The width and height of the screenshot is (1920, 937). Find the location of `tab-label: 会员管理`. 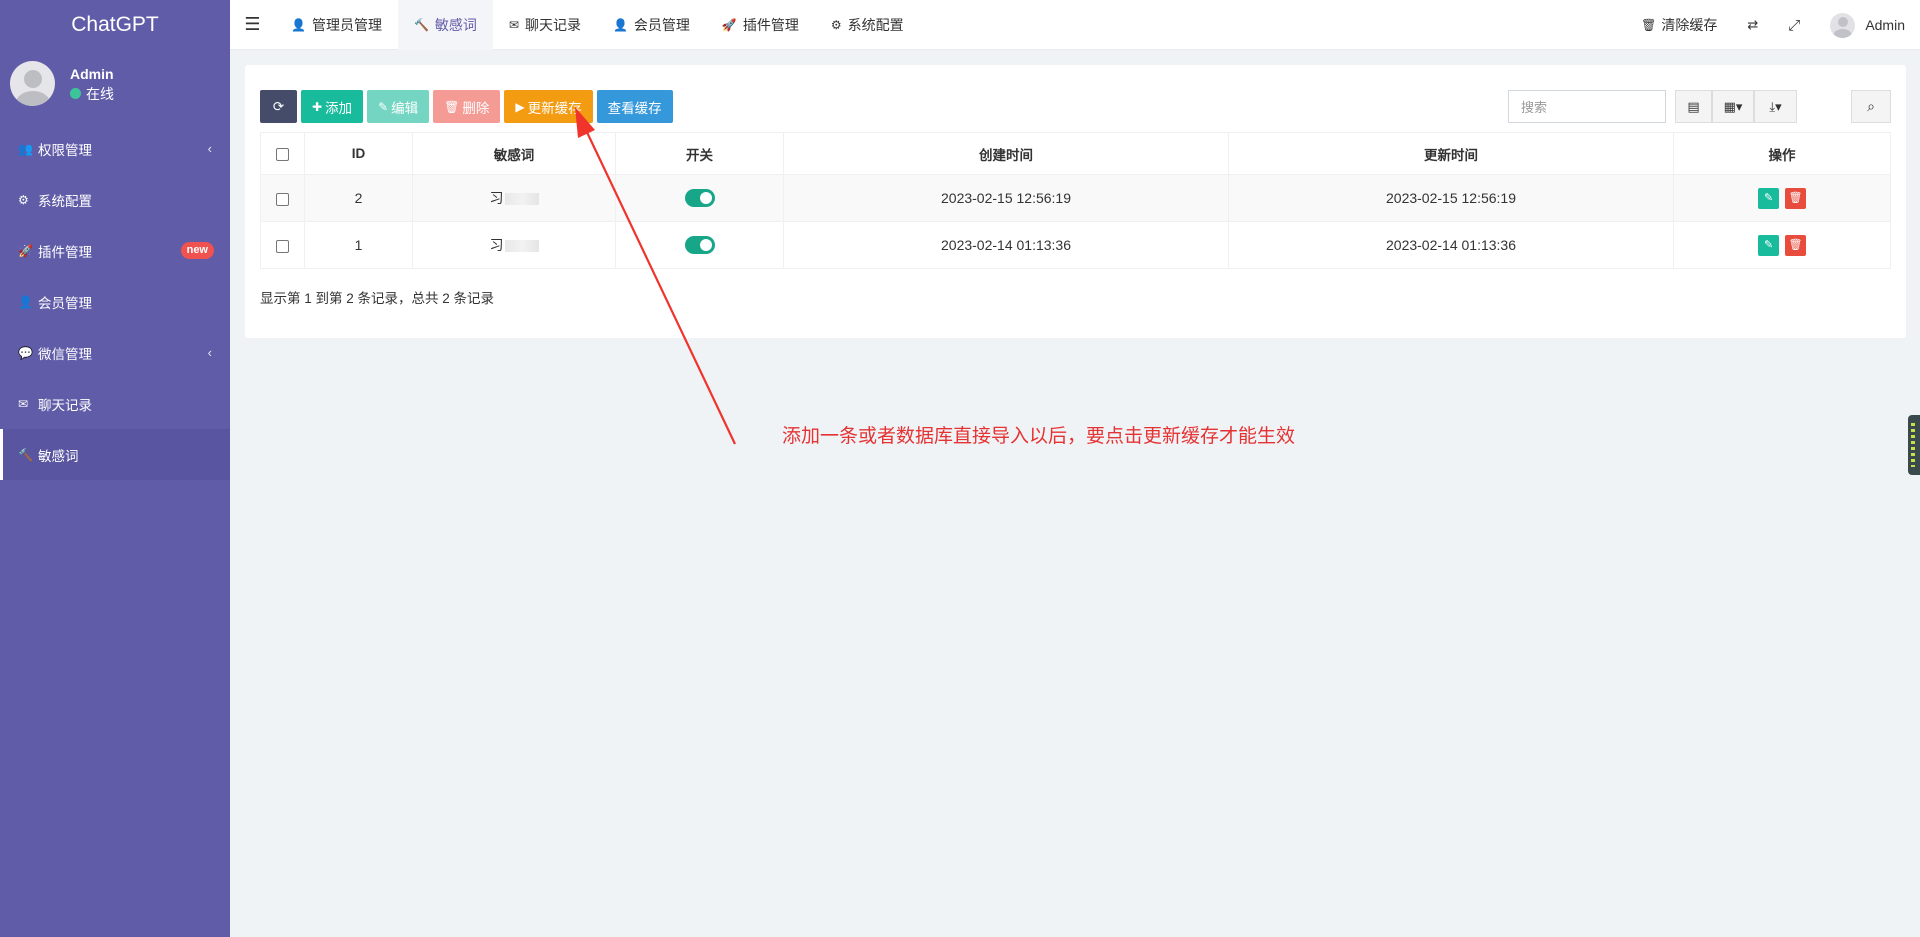

tab-label: 会员管理 is located at coordinates (661, 24).